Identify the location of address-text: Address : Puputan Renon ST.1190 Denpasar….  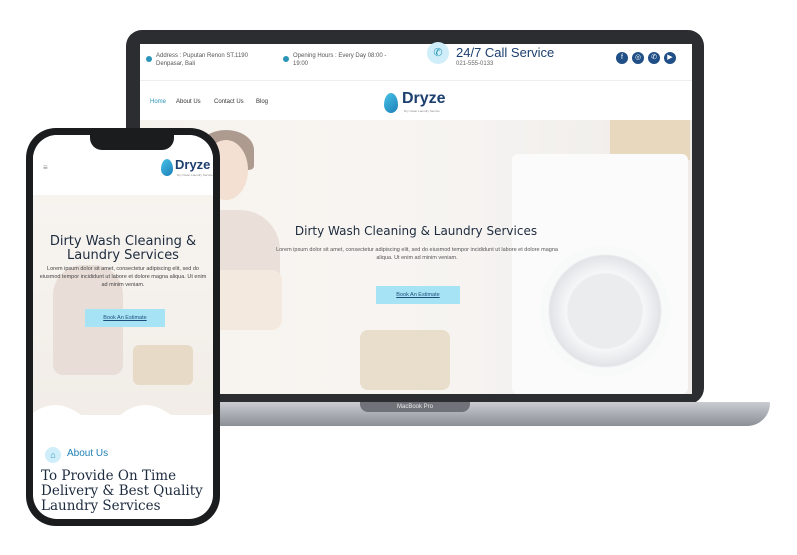
(202, 60).